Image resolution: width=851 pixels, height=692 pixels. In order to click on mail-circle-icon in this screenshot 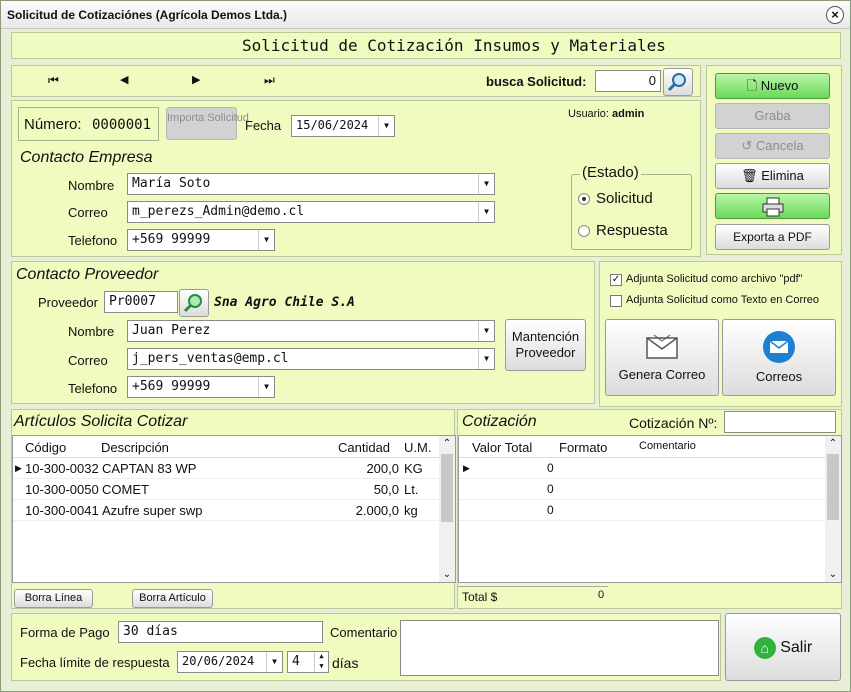, I will do `click(779, 347)`.